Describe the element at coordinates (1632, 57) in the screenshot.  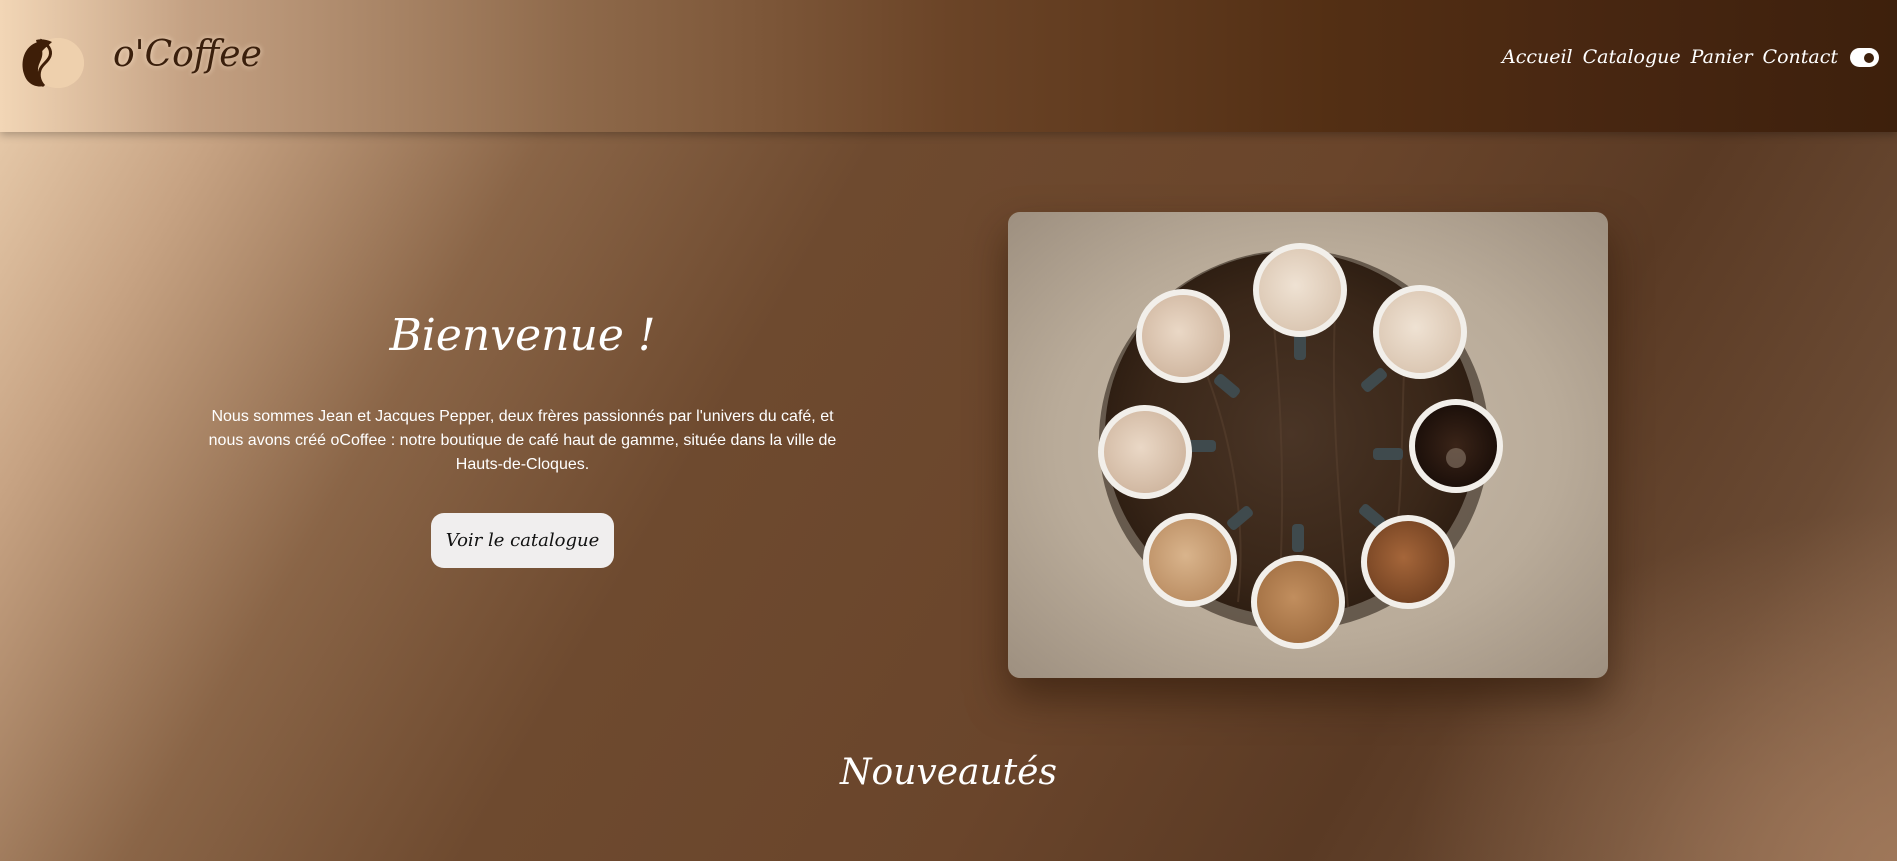
I see `nav-link-catalogue: Catalogue` at that location.